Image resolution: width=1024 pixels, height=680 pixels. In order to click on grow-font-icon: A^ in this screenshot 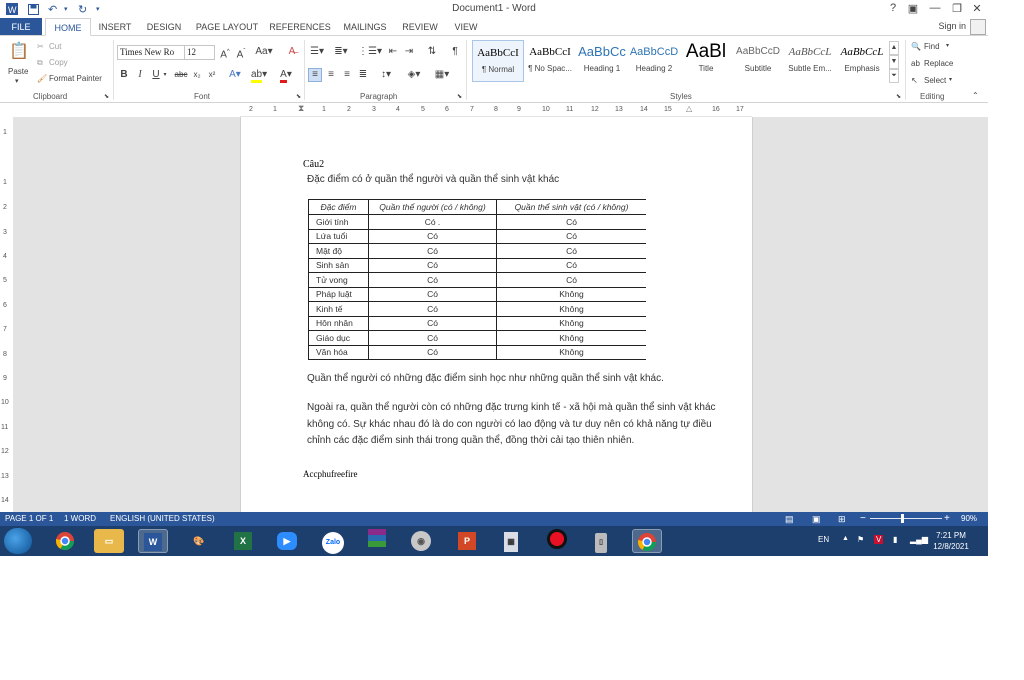, I will do `click(225, 53)`.